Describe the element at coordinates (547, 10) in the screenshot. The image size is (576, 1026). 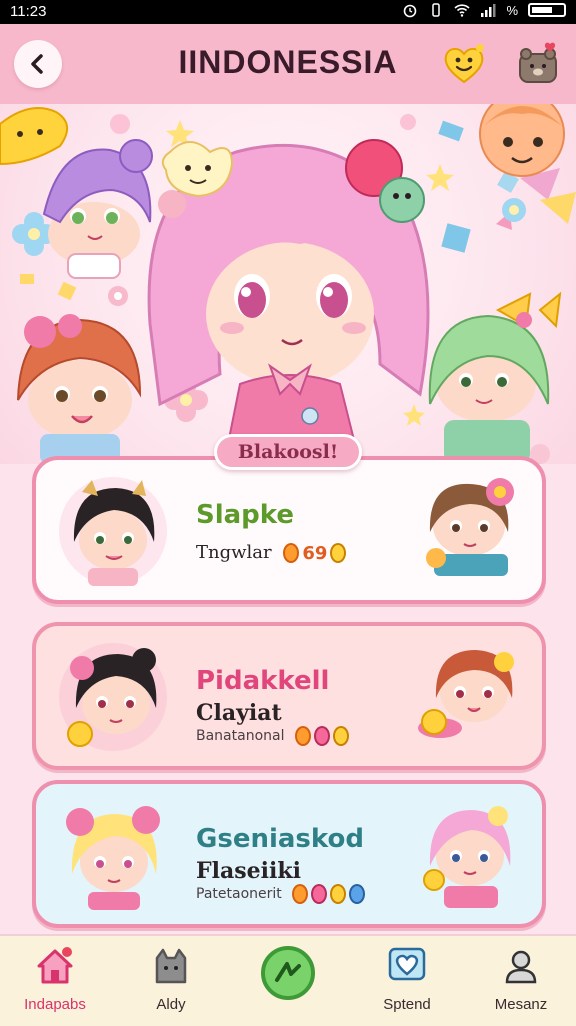
I see `battery-icon` at that location.